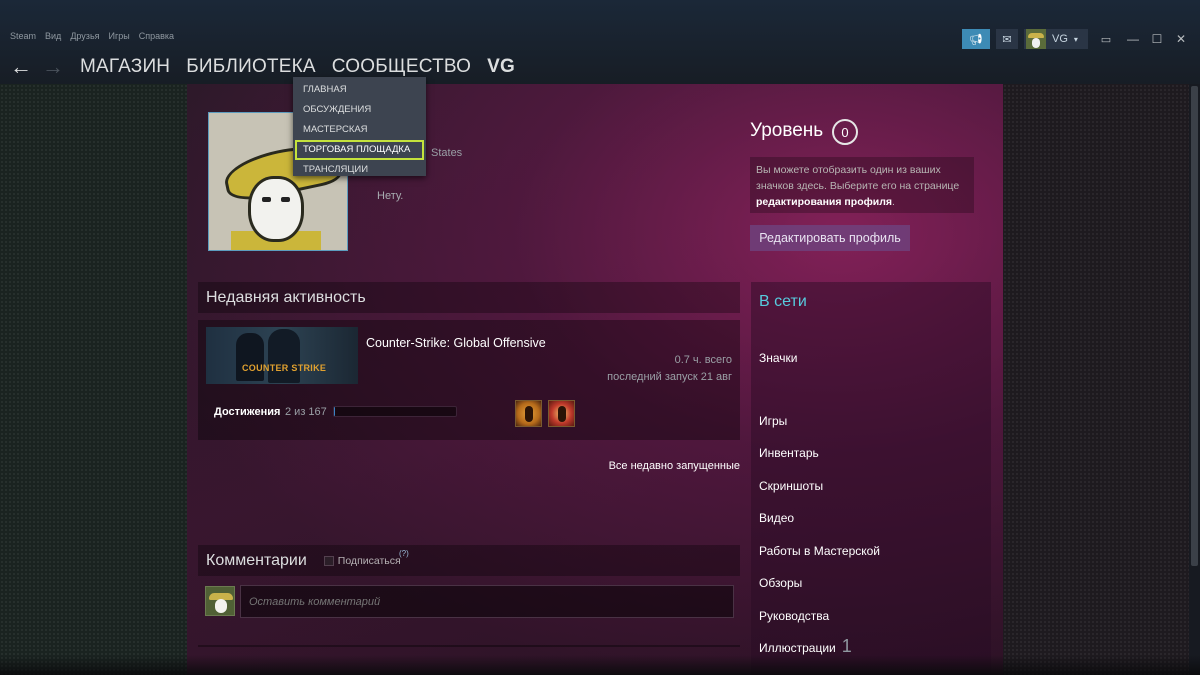 The width and height of the screenshot is (1200, 675). I want to click on forward-arrow-icon: →, so click(53, 67).